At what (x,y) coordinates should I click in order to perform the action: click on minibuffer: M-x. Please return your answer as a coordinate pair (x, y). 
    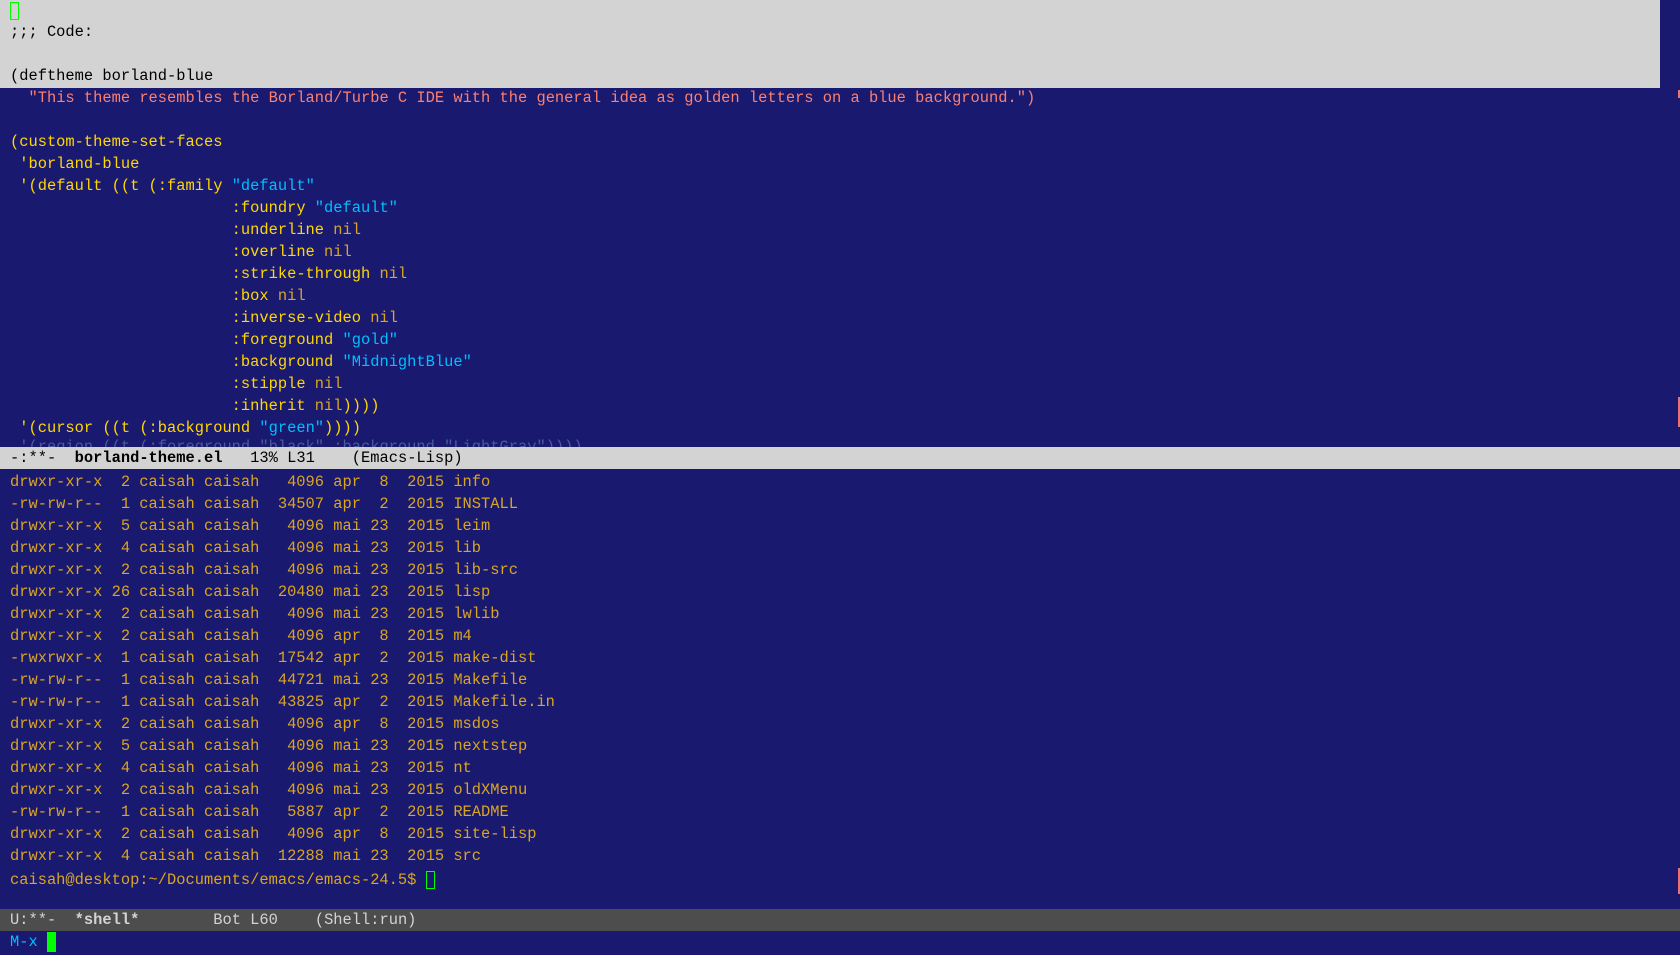
    Looking at the image, I should click on (33, 942).